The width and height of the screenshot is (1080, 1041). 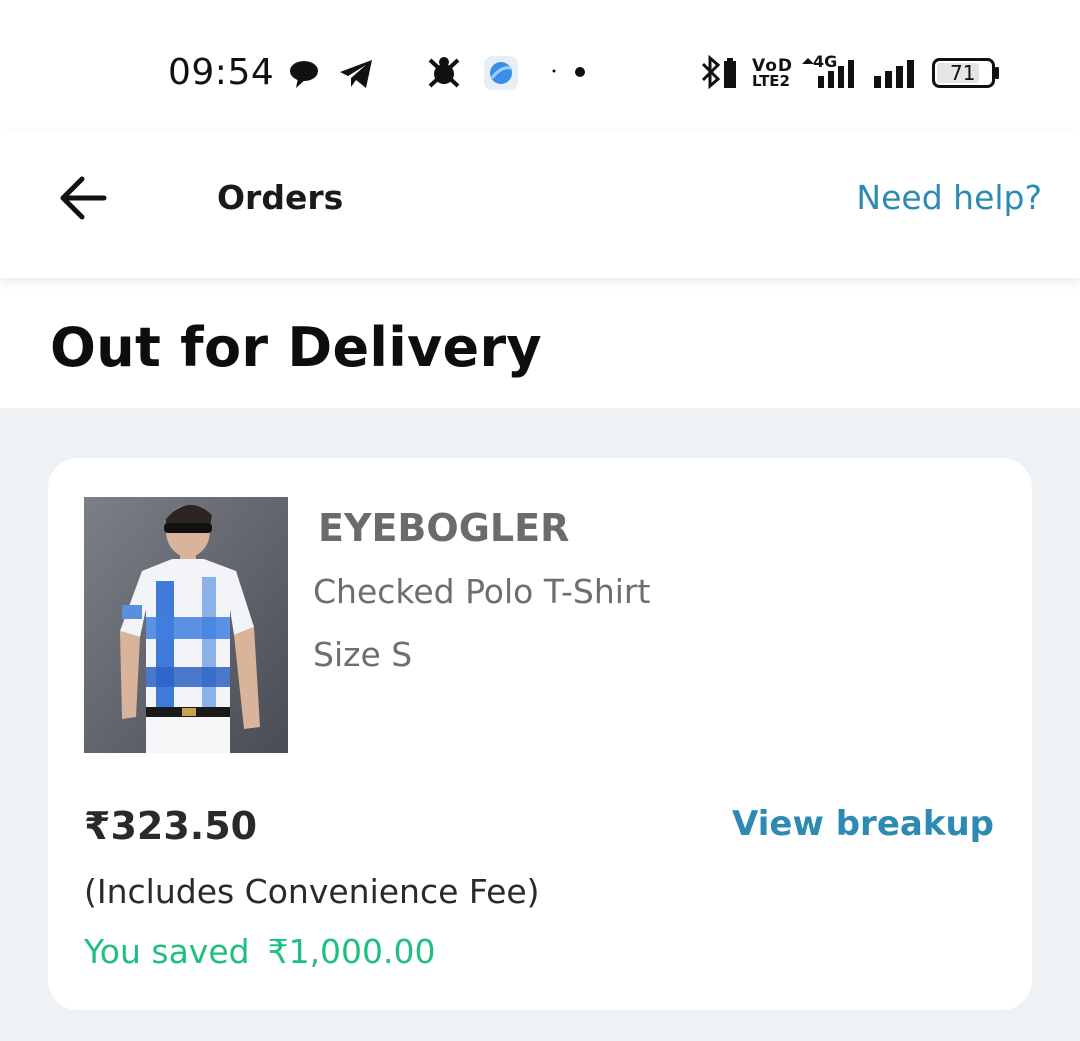 What do you see at coordinates (356, 74) in the screenshot?
I see `telegram-icon` at bounding box center [356, 74].